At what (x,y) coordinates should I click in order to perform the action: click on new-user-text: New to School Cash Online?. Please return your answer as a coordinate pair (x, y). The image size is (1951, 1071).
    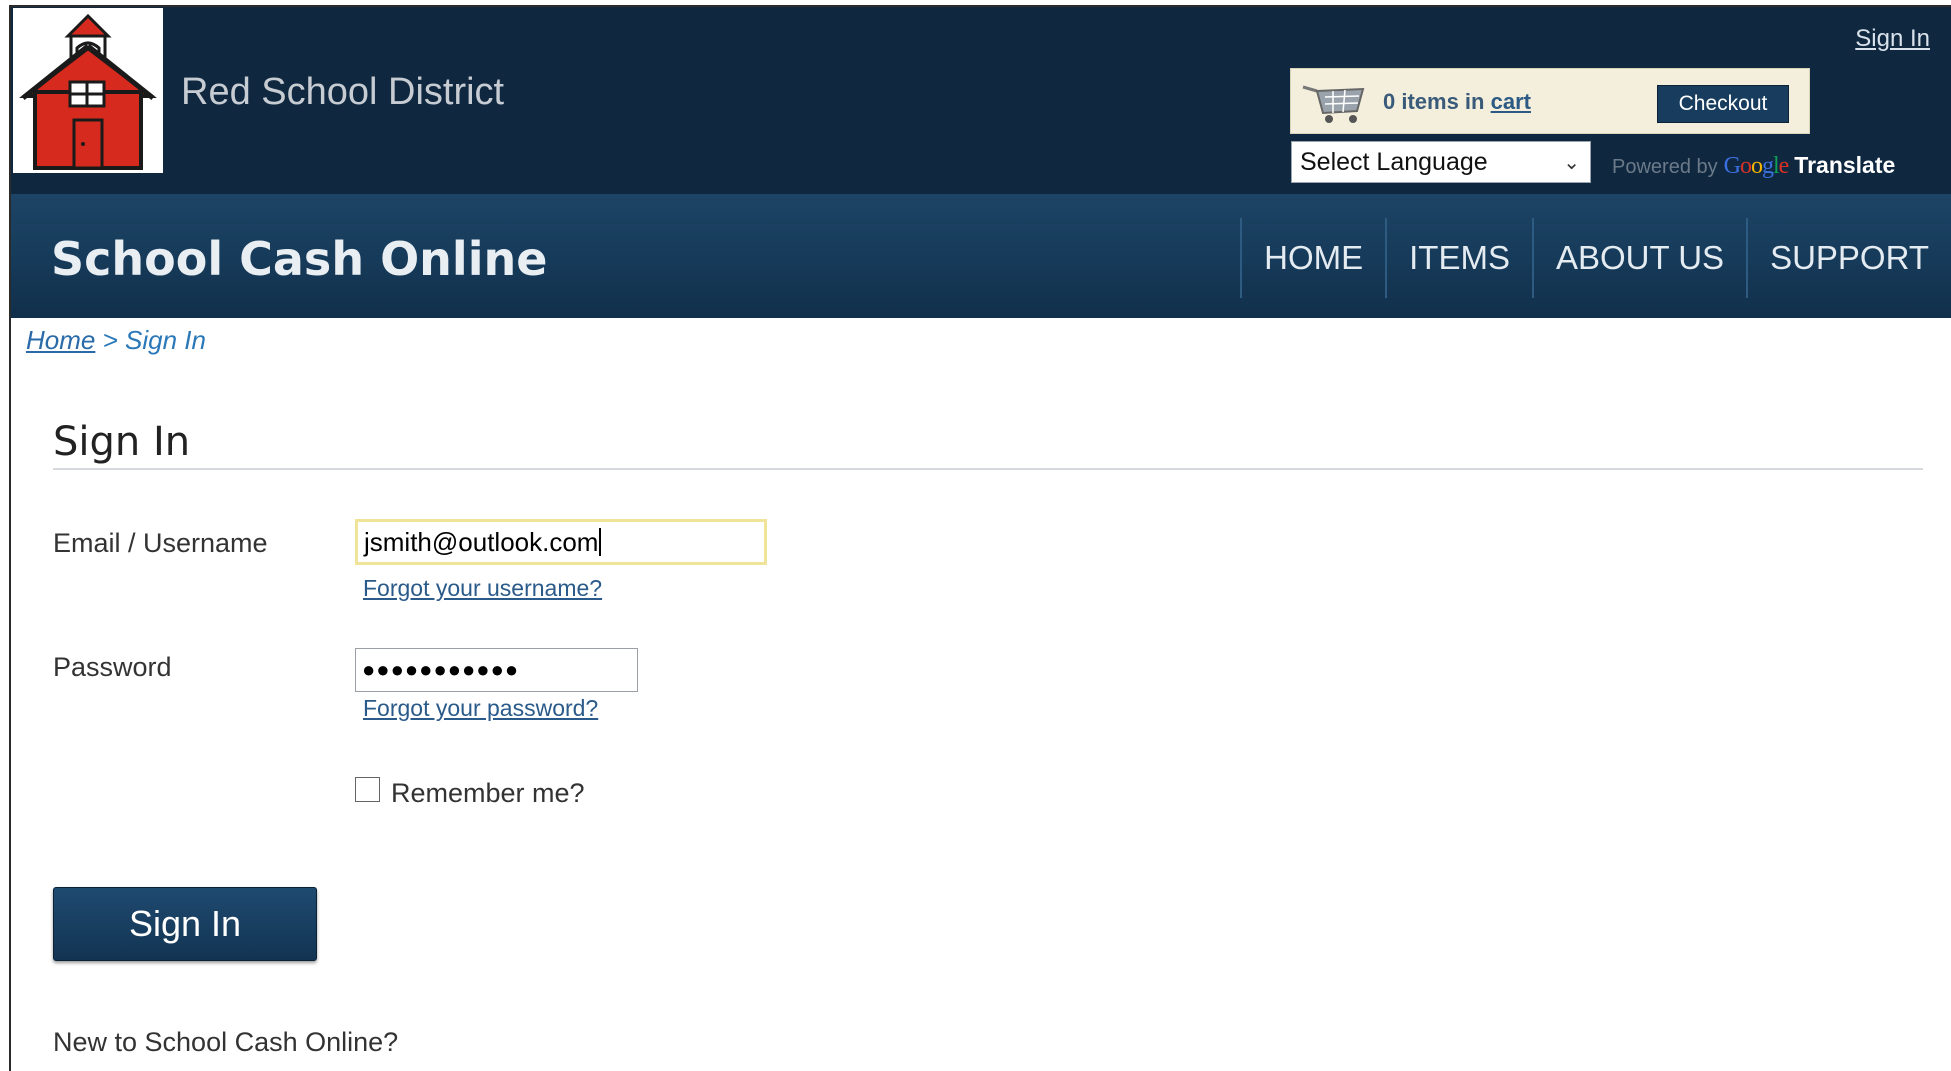
    Looking at the image, I should click on (226, 1042).